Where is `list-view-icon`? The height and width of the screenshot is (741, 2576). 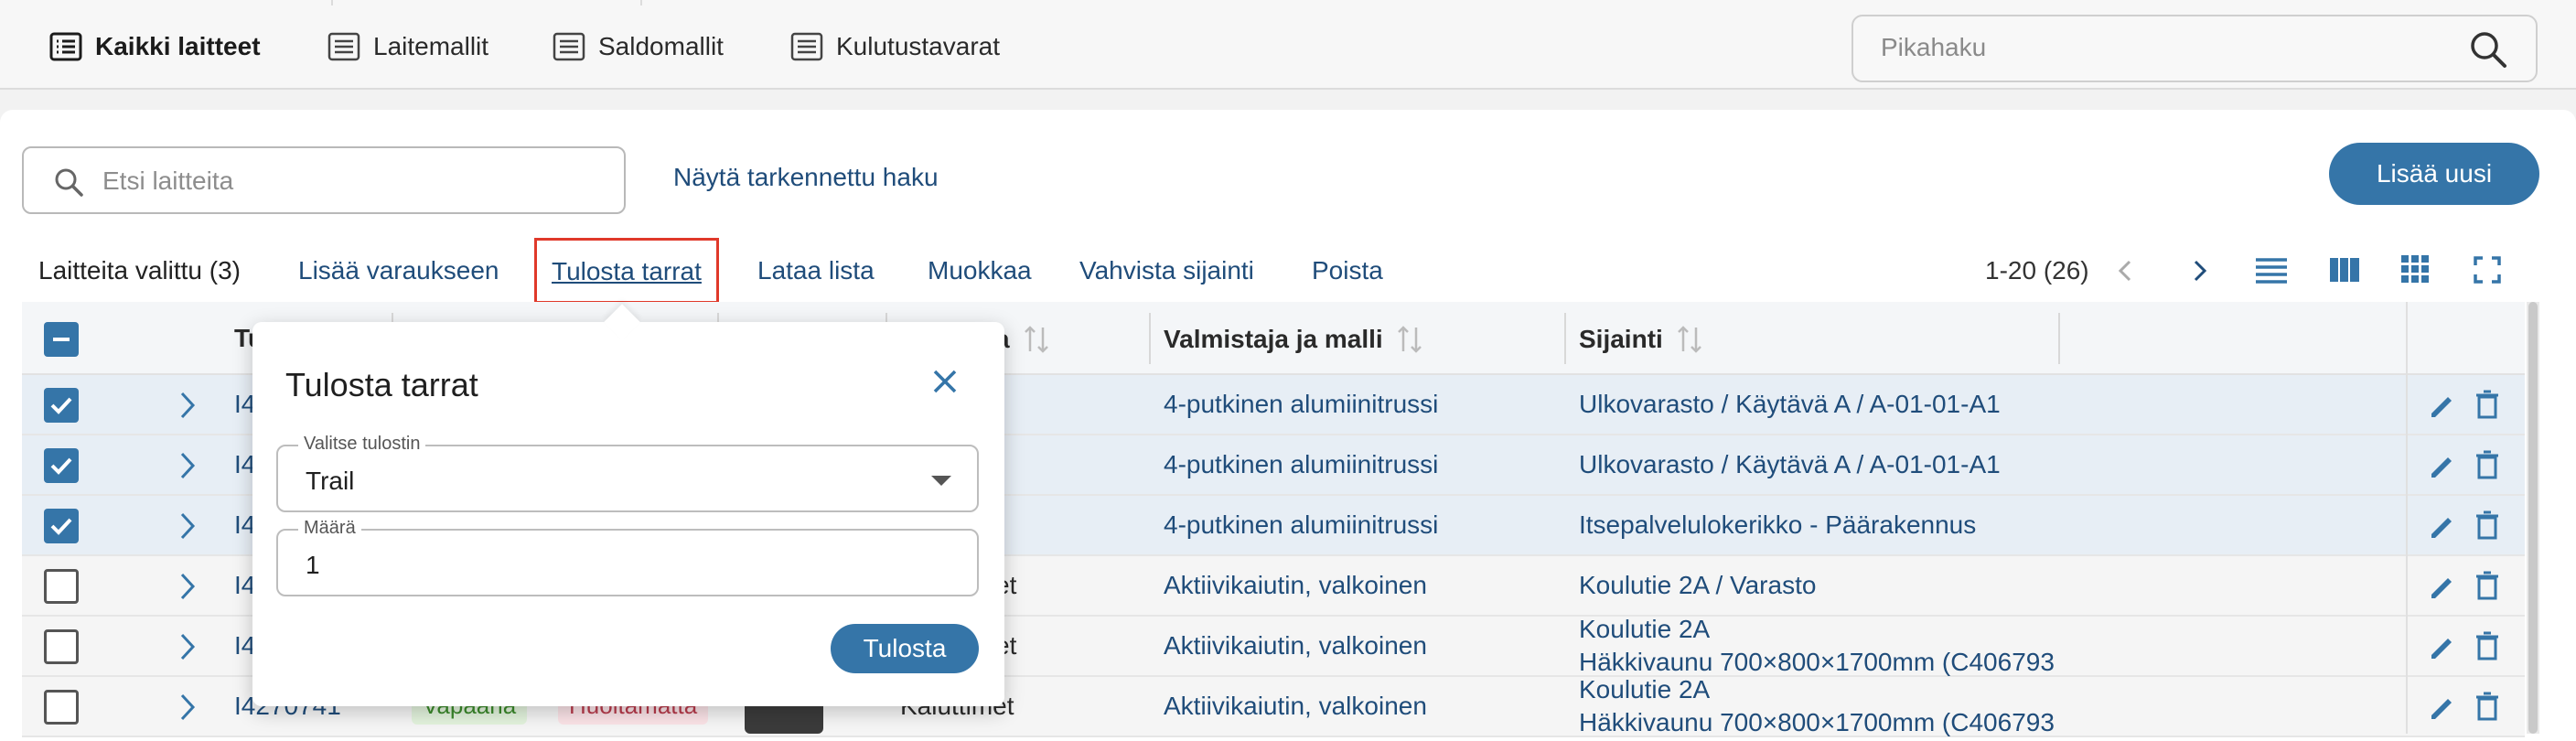
list-view-icon is located at coordinates (2272, 271).